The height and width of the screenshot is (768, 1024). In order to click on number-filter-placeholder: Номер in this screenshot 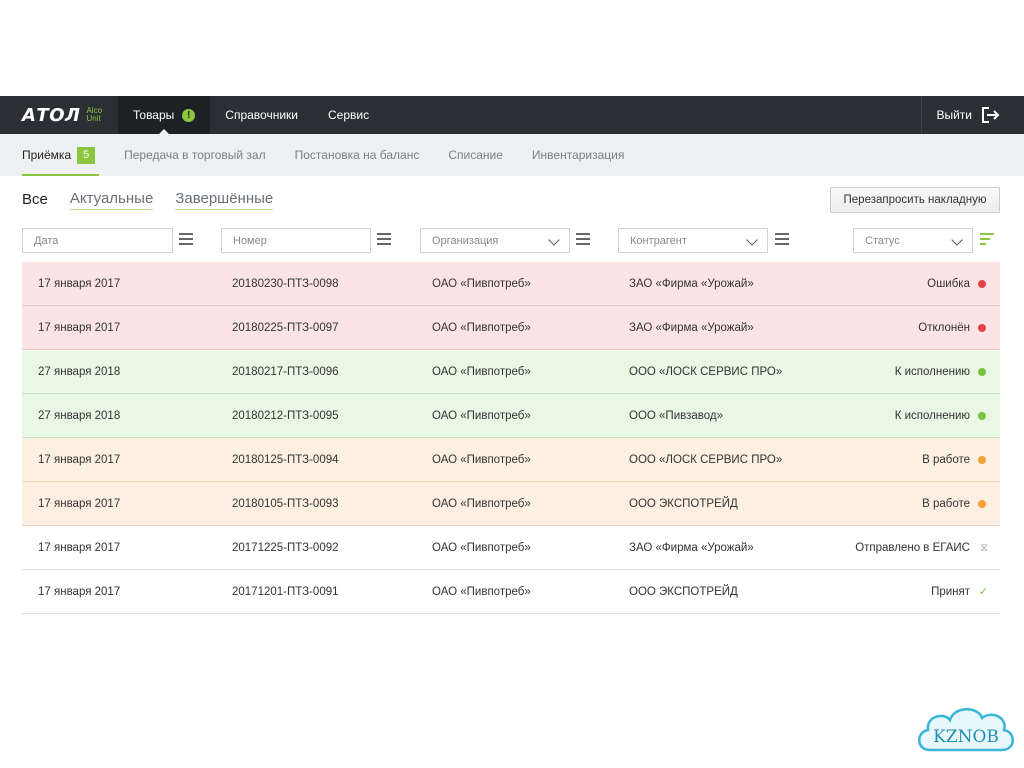, I will do `click(250, 240)`.